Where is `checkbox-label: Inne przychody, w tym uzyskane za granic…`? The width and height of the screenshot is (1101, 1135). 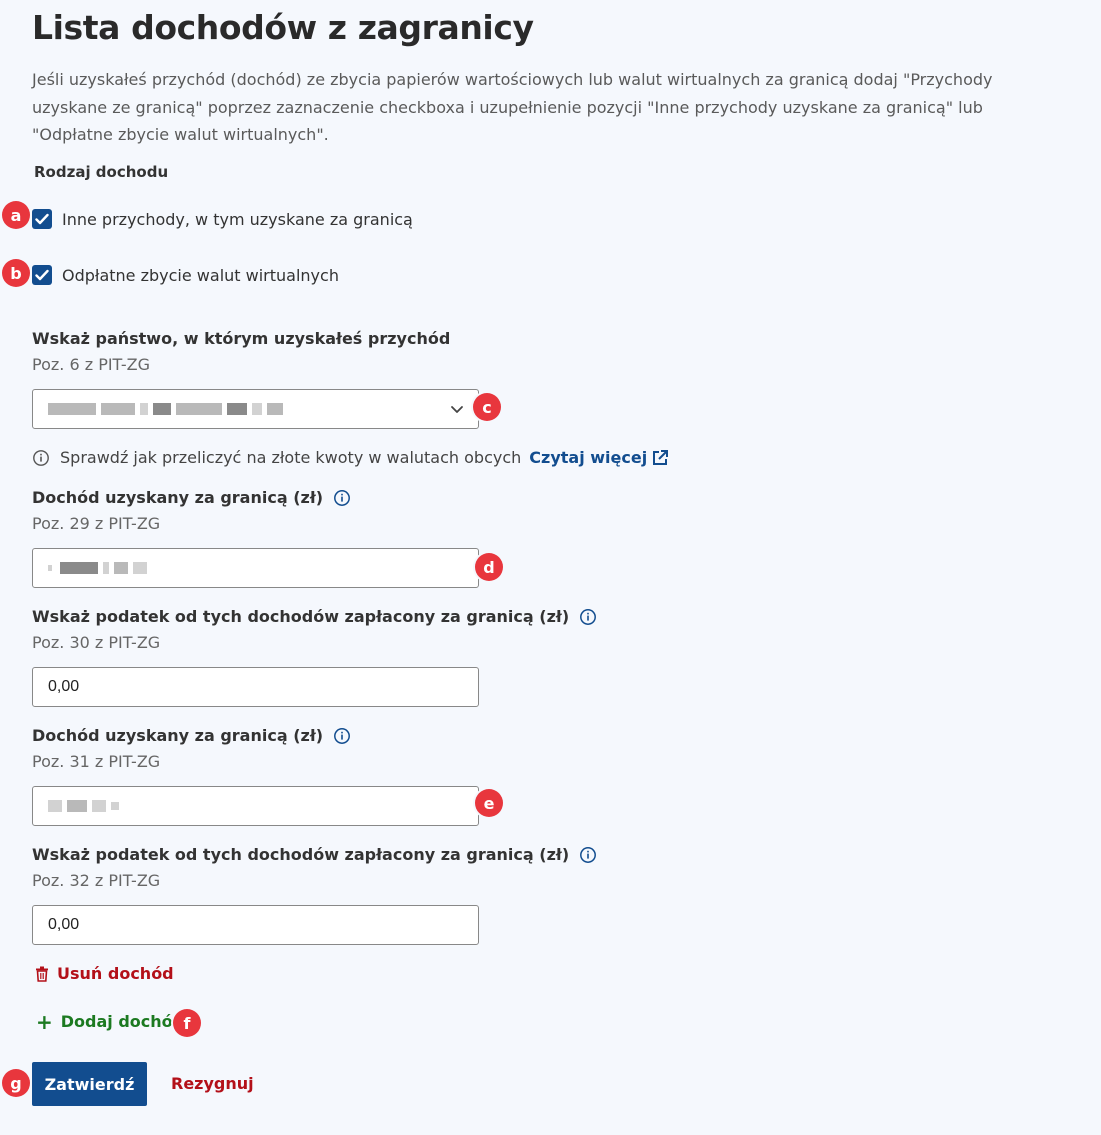 checkbox-label: Inne przychody, w tym uzyskane za granic… is located at coordinates (237, 219).